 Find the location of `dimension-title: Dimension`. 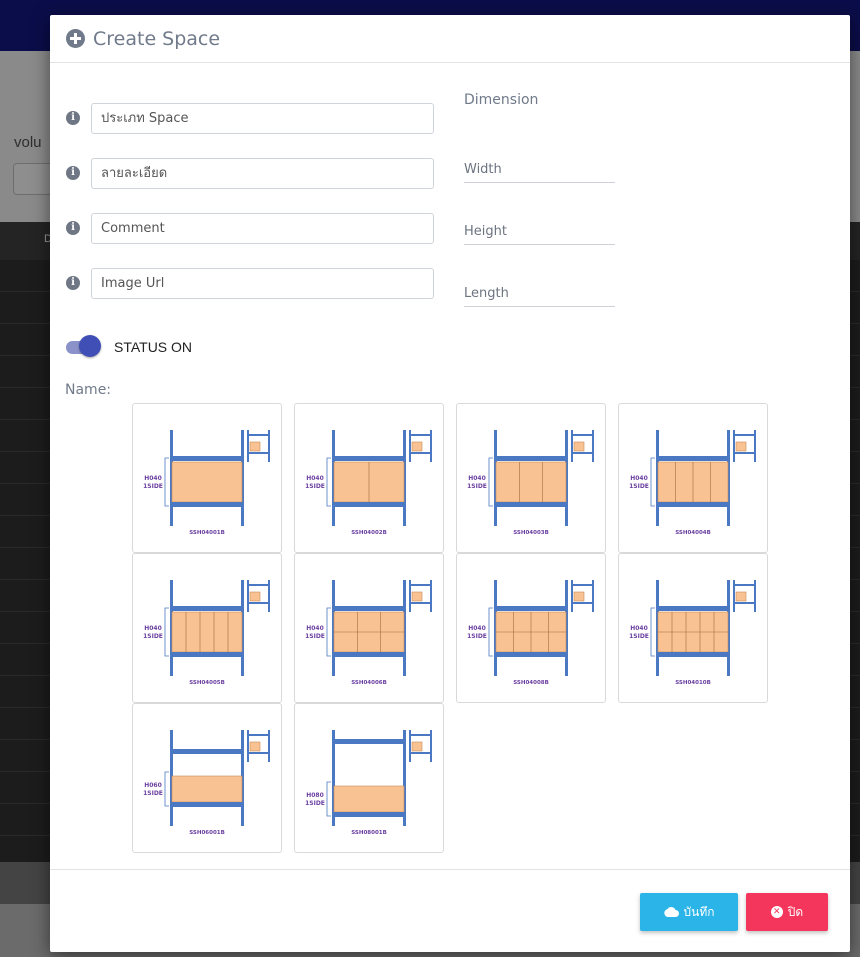

dimension-title: Dimension is located at coordinates (501, 100).